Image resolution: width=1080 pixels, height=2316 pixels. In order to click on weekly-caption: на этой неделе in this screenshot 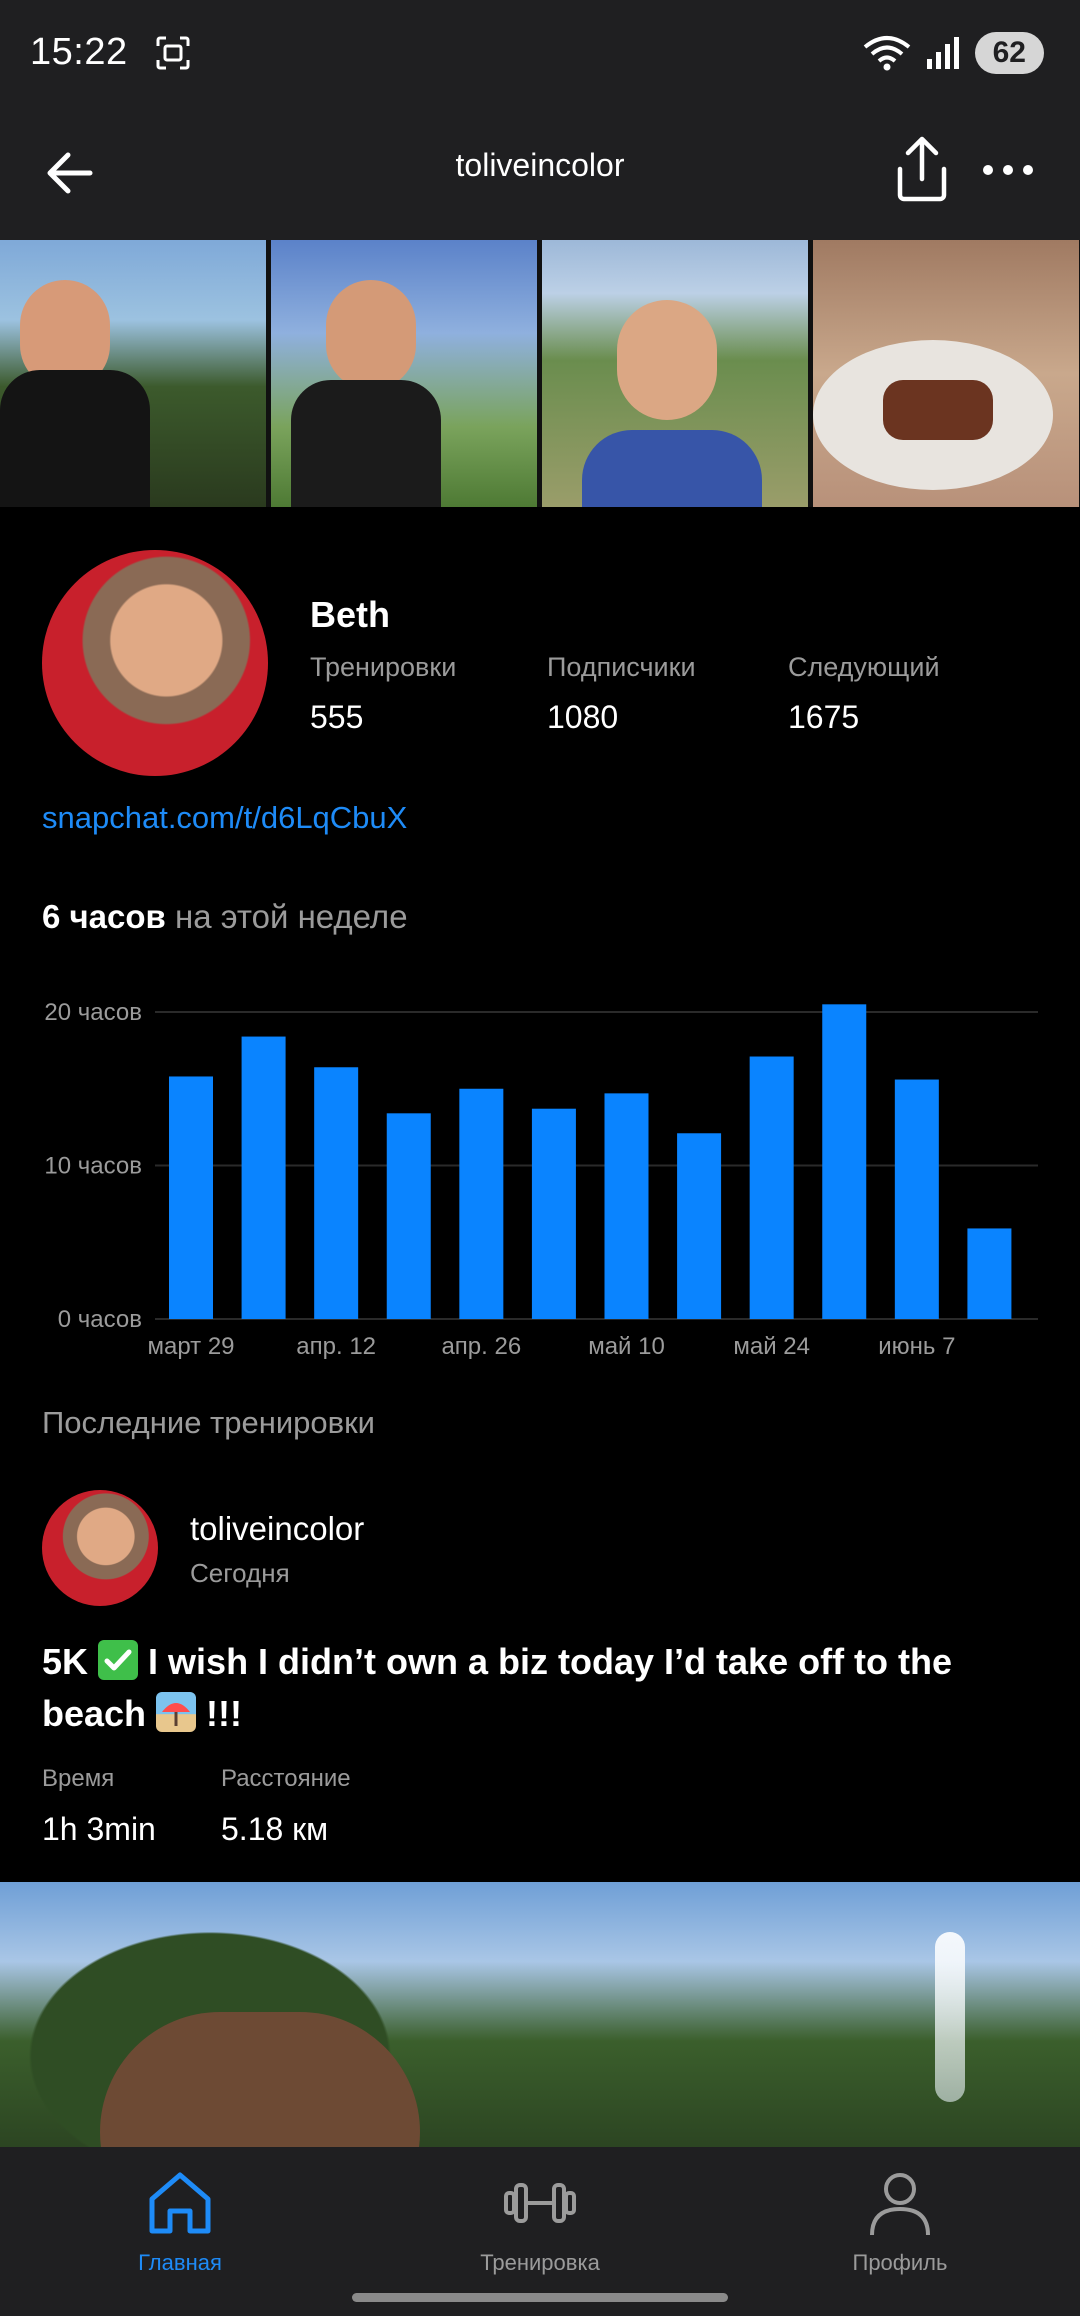, I will do `click(286, 916)`.